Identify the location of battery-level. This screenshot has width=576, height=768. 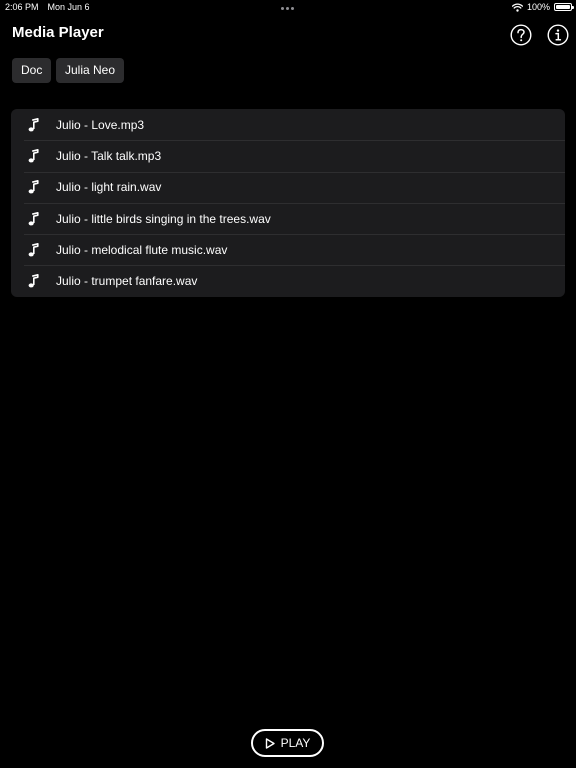
(563, 7).